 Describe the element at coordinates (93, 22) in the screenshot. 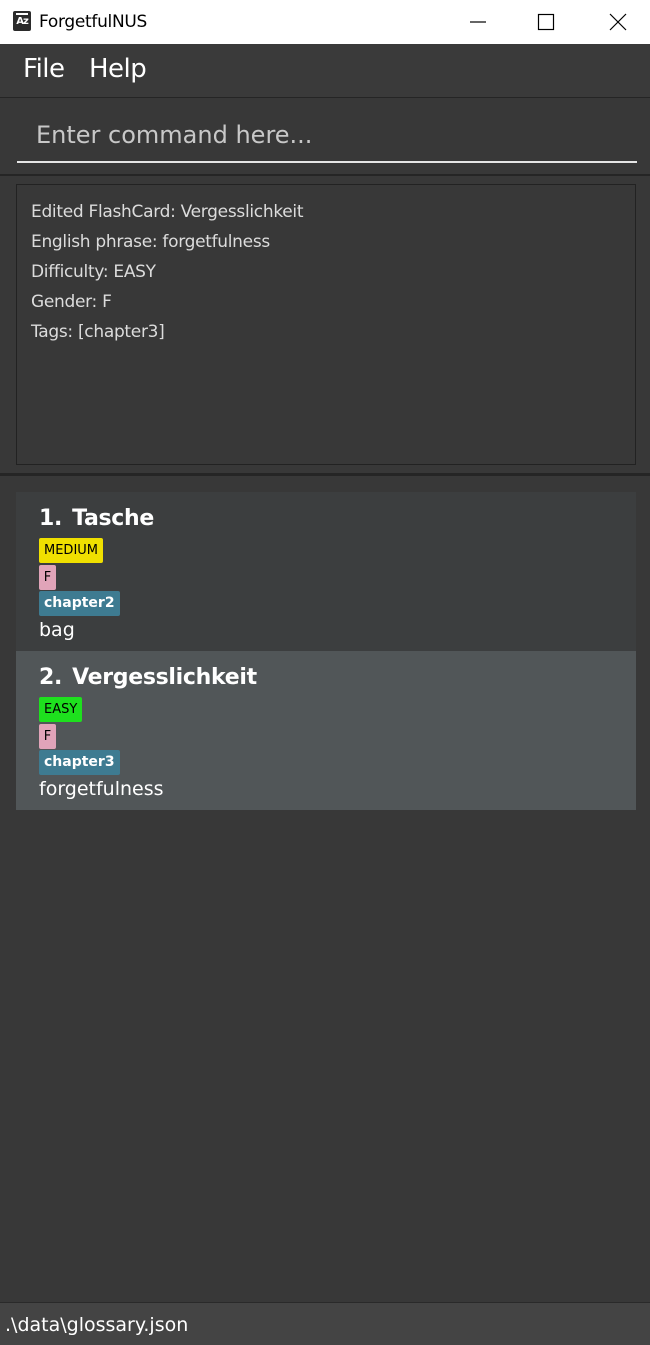

I see `window-title: ForgetfulNUS` at that location.